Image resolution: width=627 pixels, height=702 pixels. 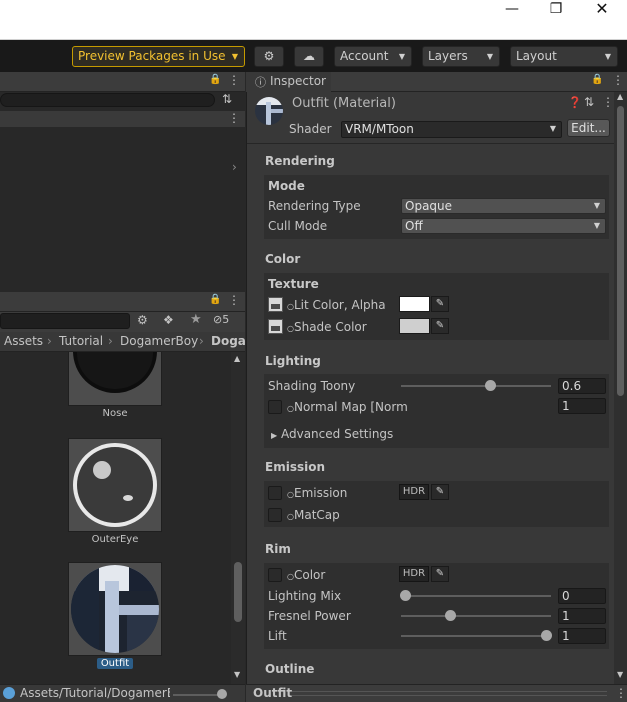 What do you see at coordinates (305, 596) in the screenshot?
I see `lighting-mix-label: Lighting Mix` at bounding box center [305, 596].